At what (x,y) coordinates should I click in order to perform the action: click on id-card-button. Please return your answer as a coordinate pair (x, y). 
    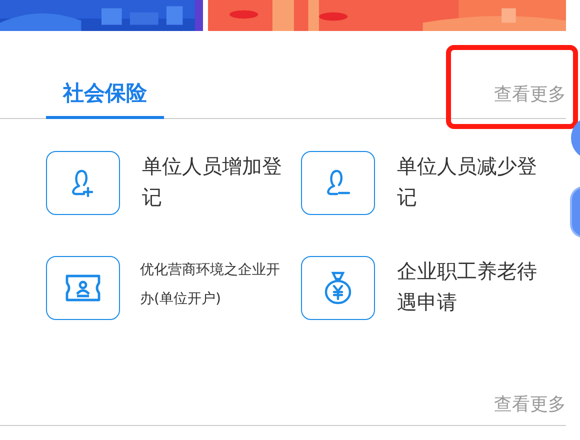
    Looking at the image, I should click on (83, 288).